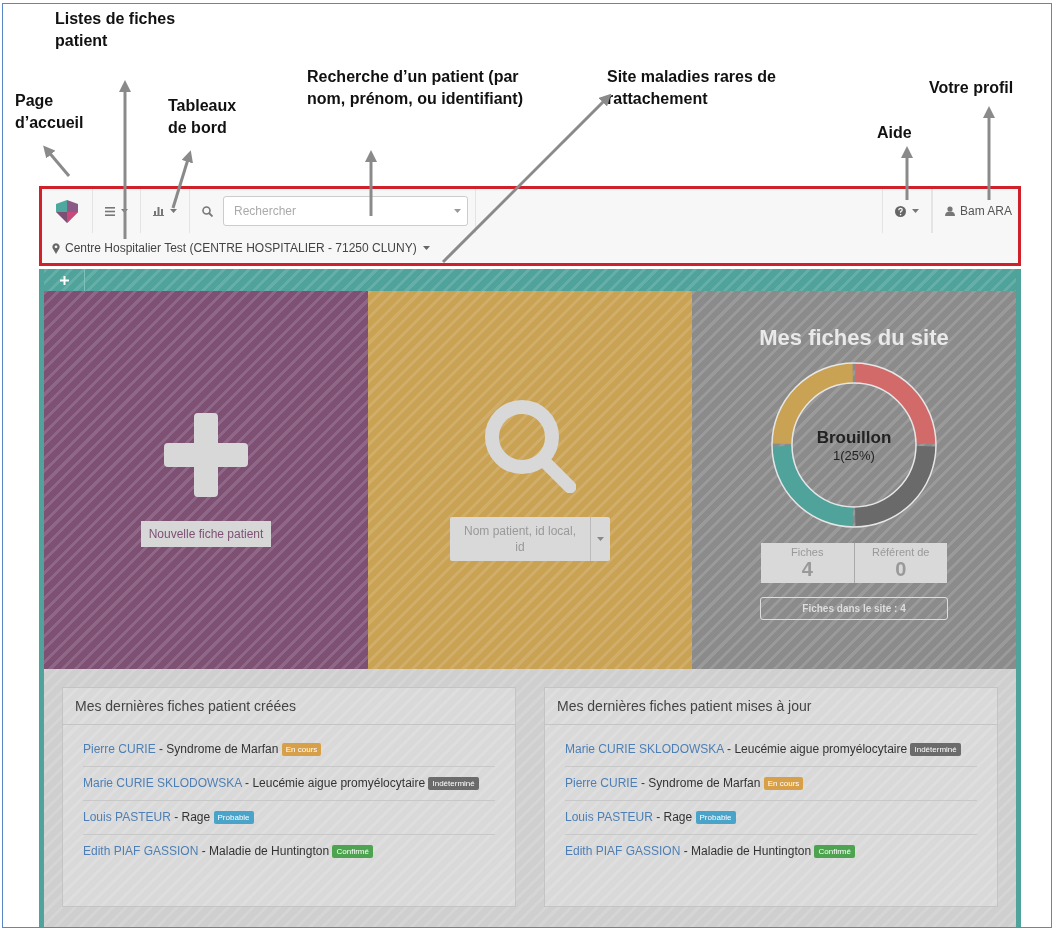 This screenshot has width=1056, height=931. Describe the element at coordinates (807, 552) in the screenshot. I see `stat-label: Fiches` at that location.